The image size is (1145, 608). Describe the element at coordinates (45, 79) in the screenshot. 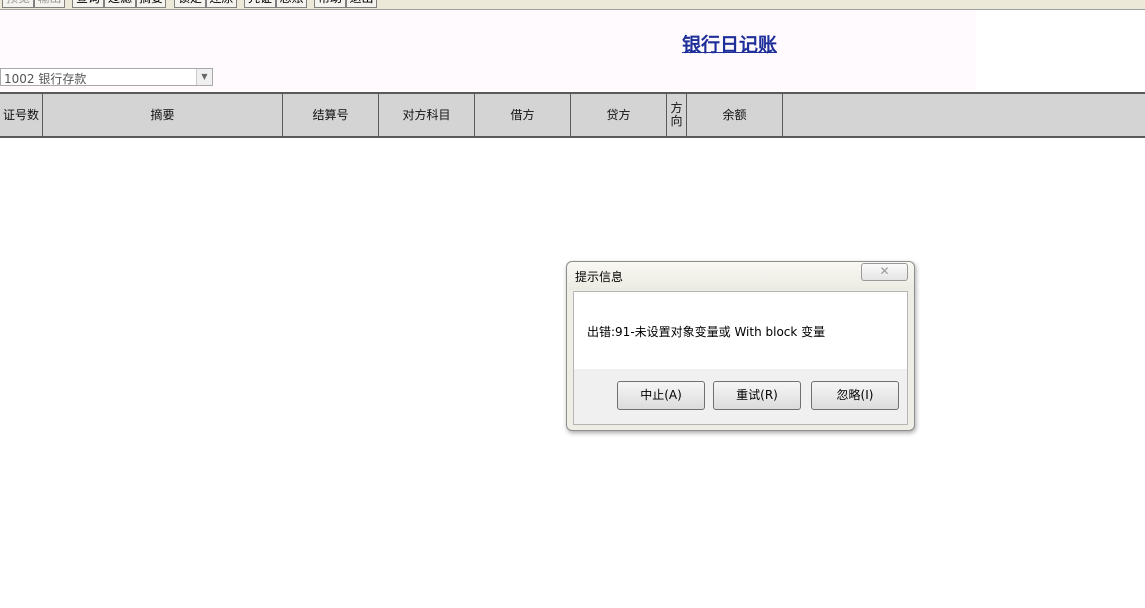

I see `account-select-value: 1002 银行存款` at that location.